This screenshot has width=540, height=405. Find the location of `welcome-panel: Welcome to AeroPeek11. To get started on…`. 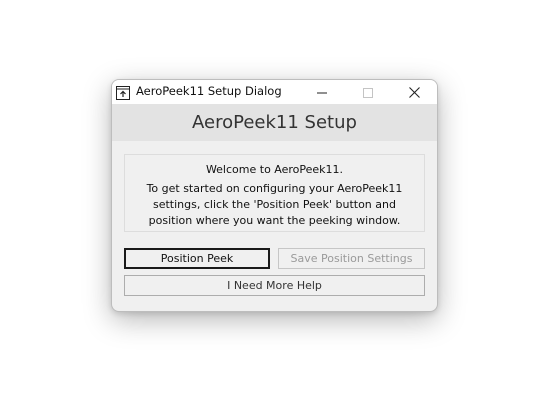

welcome-panel: Welcome to AeroPeek11. To get started on… is located at coordinates (274, 193).